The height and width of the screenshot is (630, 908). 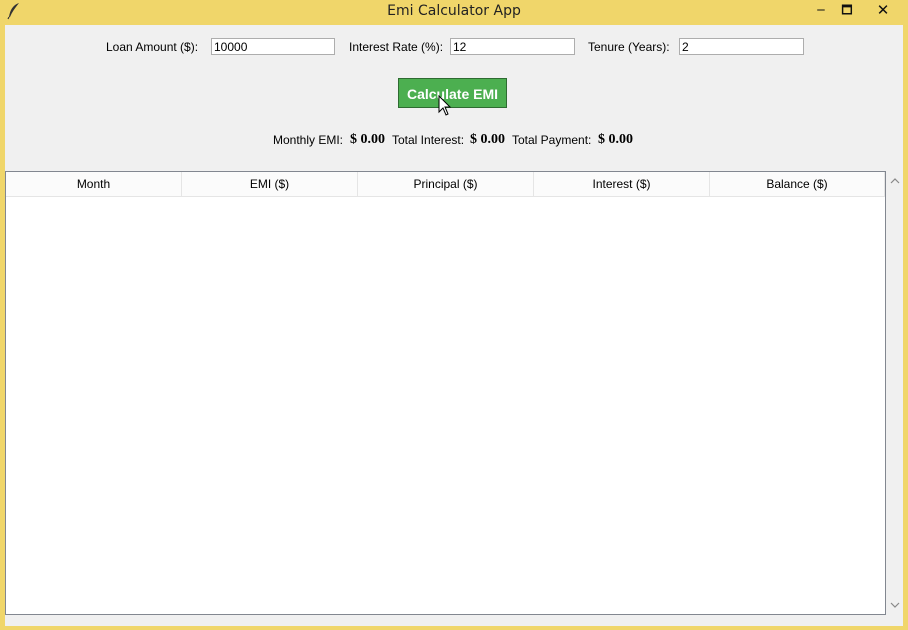 What do you see at coordinates (629, 47) in the screenshot?
I see `tenure-label: Tenure (Years):` at bounding box center [629, 47].